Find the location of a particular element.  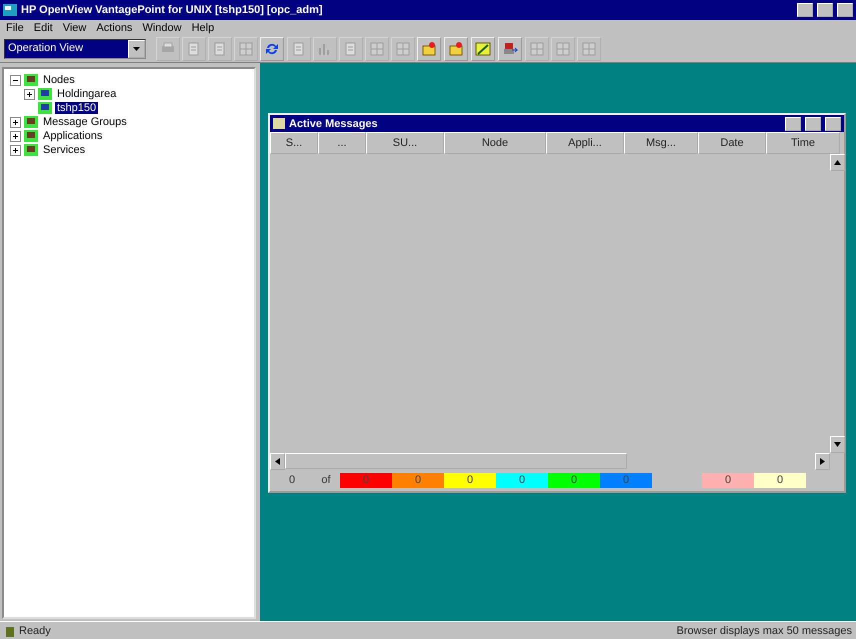

up-arrow-icon is located at coordinates (837, 162).